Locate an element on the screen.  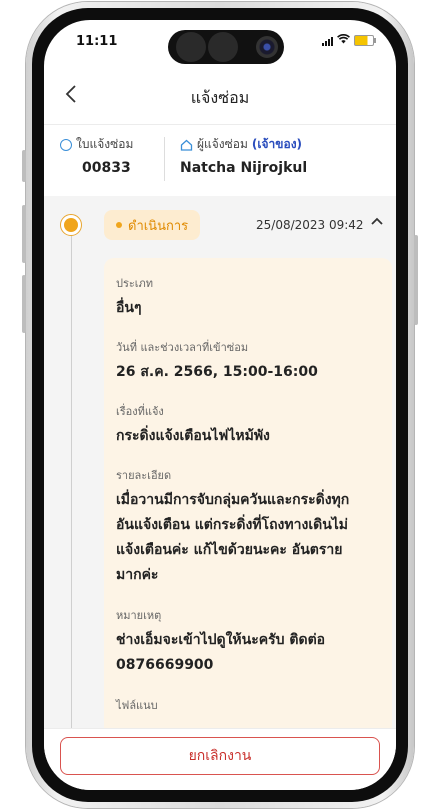
attachment-label: ไฟล์แนบ is located at coordinates (137, 705).